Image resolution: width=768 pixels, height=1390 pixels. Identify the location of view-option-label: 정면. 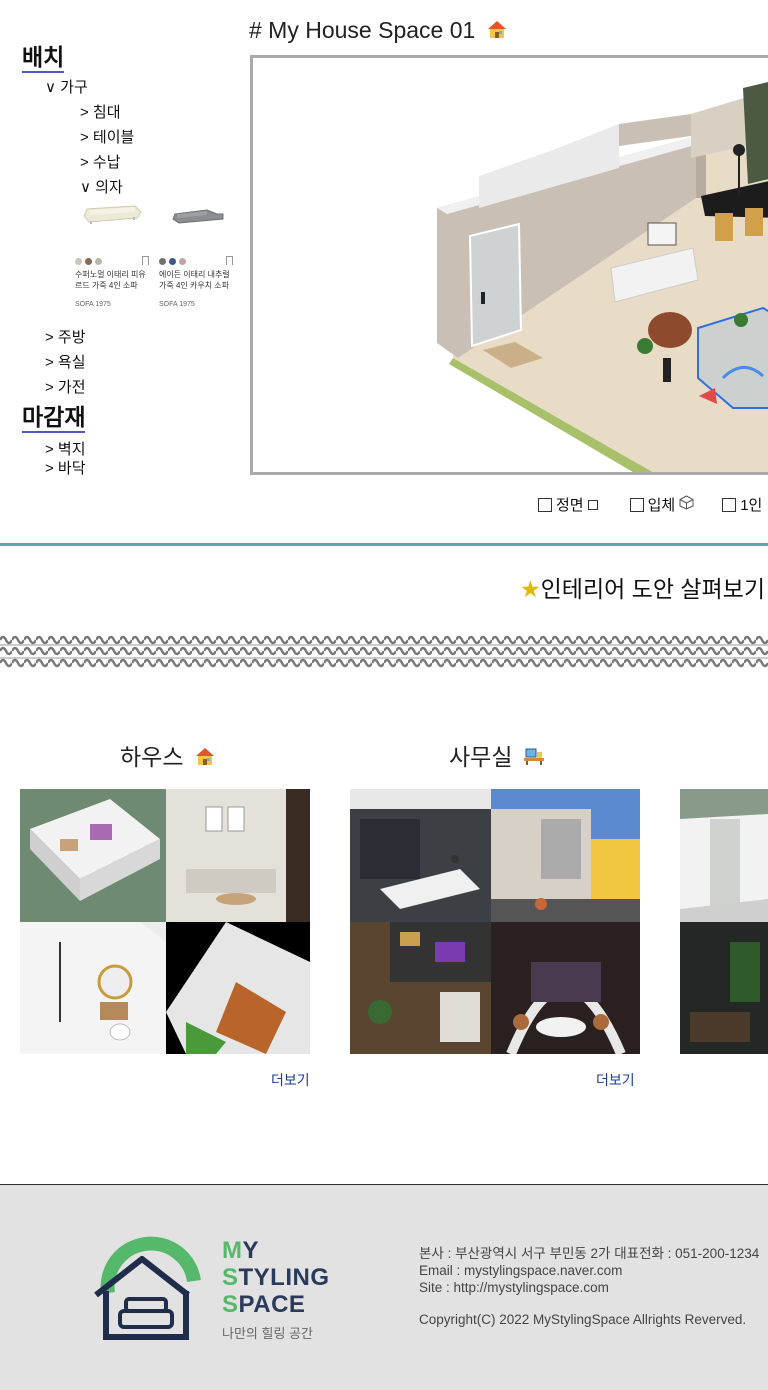
(570, 505).